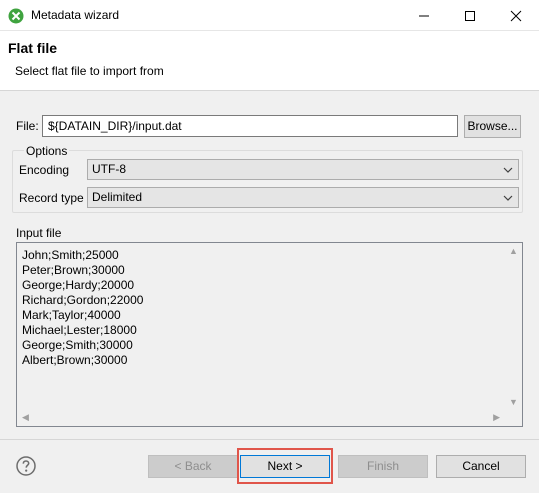  I want to click on title-bar: Metadata wizard, so click(269, 15).